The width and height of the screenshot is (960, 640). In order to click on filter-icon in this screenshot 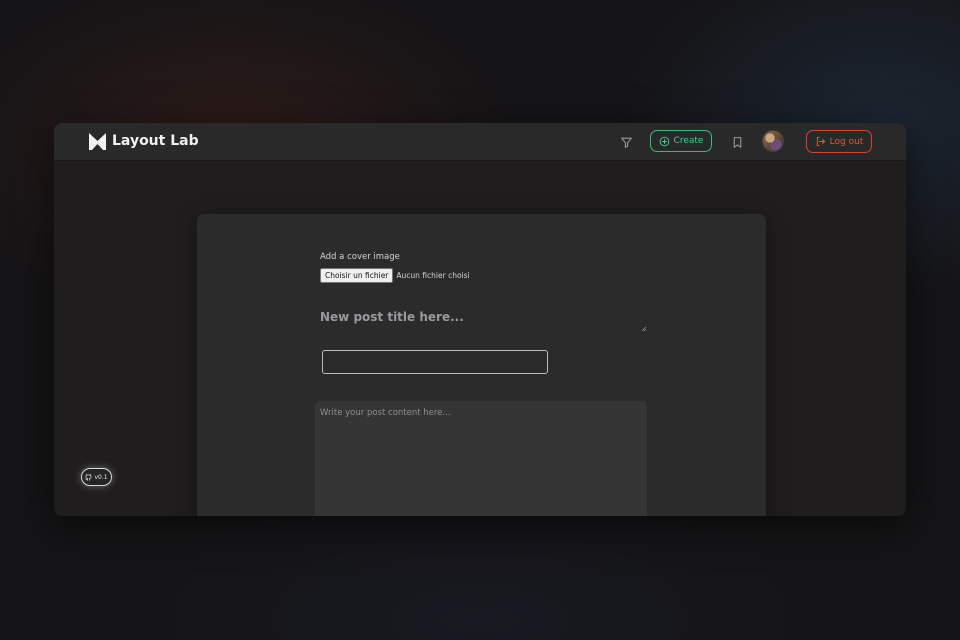, I will do `click(626, 142)`.